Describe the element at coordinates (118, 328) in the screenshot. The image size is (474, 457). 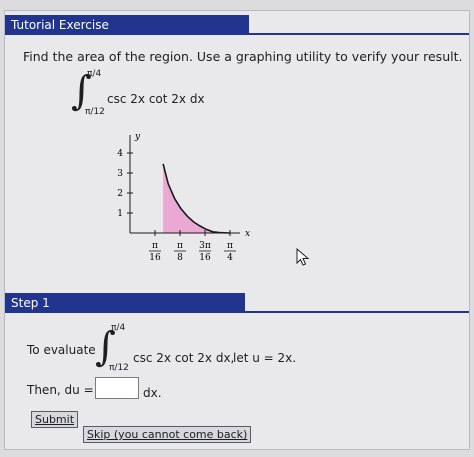
I see `step-integral-upper-limit: π/4` at that location.